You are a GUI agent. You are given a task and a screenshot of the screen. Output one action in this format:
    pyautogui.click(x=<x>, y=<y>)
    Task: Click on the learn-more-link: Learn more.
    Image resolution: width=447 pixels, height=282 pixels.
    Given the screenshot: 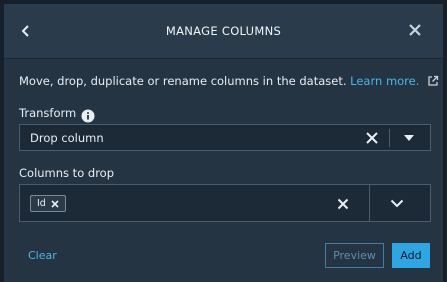 What is the action you would take?
    pyautogui.click(x=384, y=81)
    